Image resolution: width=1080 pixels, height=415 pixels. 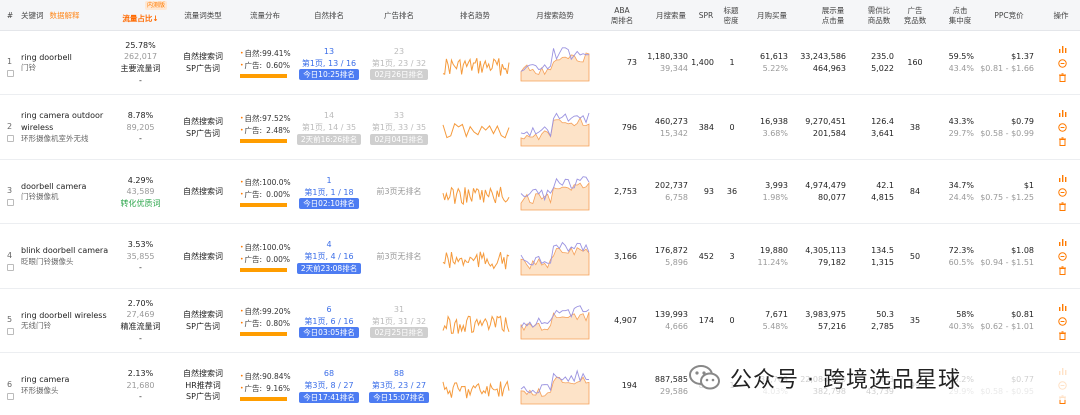 I want to click on ppc-cell: $1.08 $0.94 - $1.51, so click(x=1007, y=257).